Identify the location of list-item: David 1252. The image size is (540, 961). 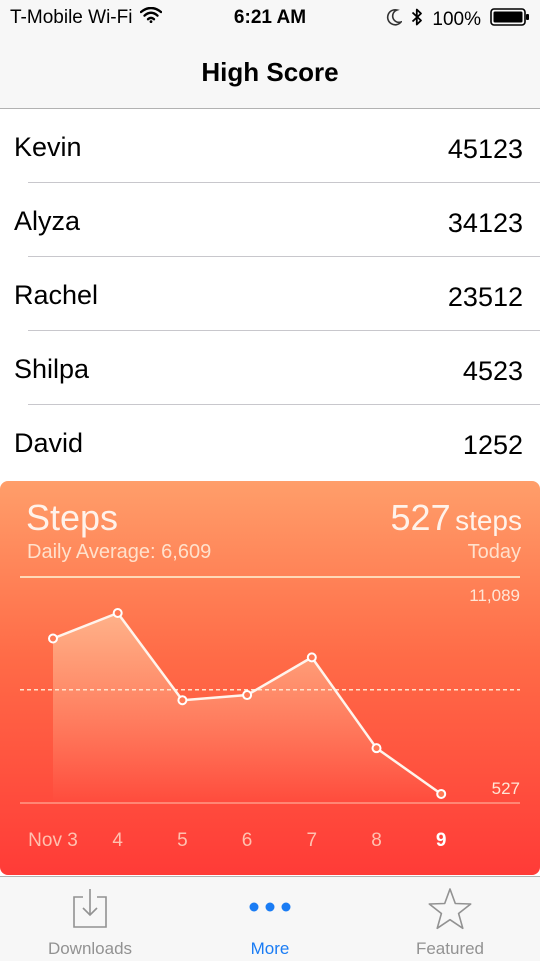
(270, 442).